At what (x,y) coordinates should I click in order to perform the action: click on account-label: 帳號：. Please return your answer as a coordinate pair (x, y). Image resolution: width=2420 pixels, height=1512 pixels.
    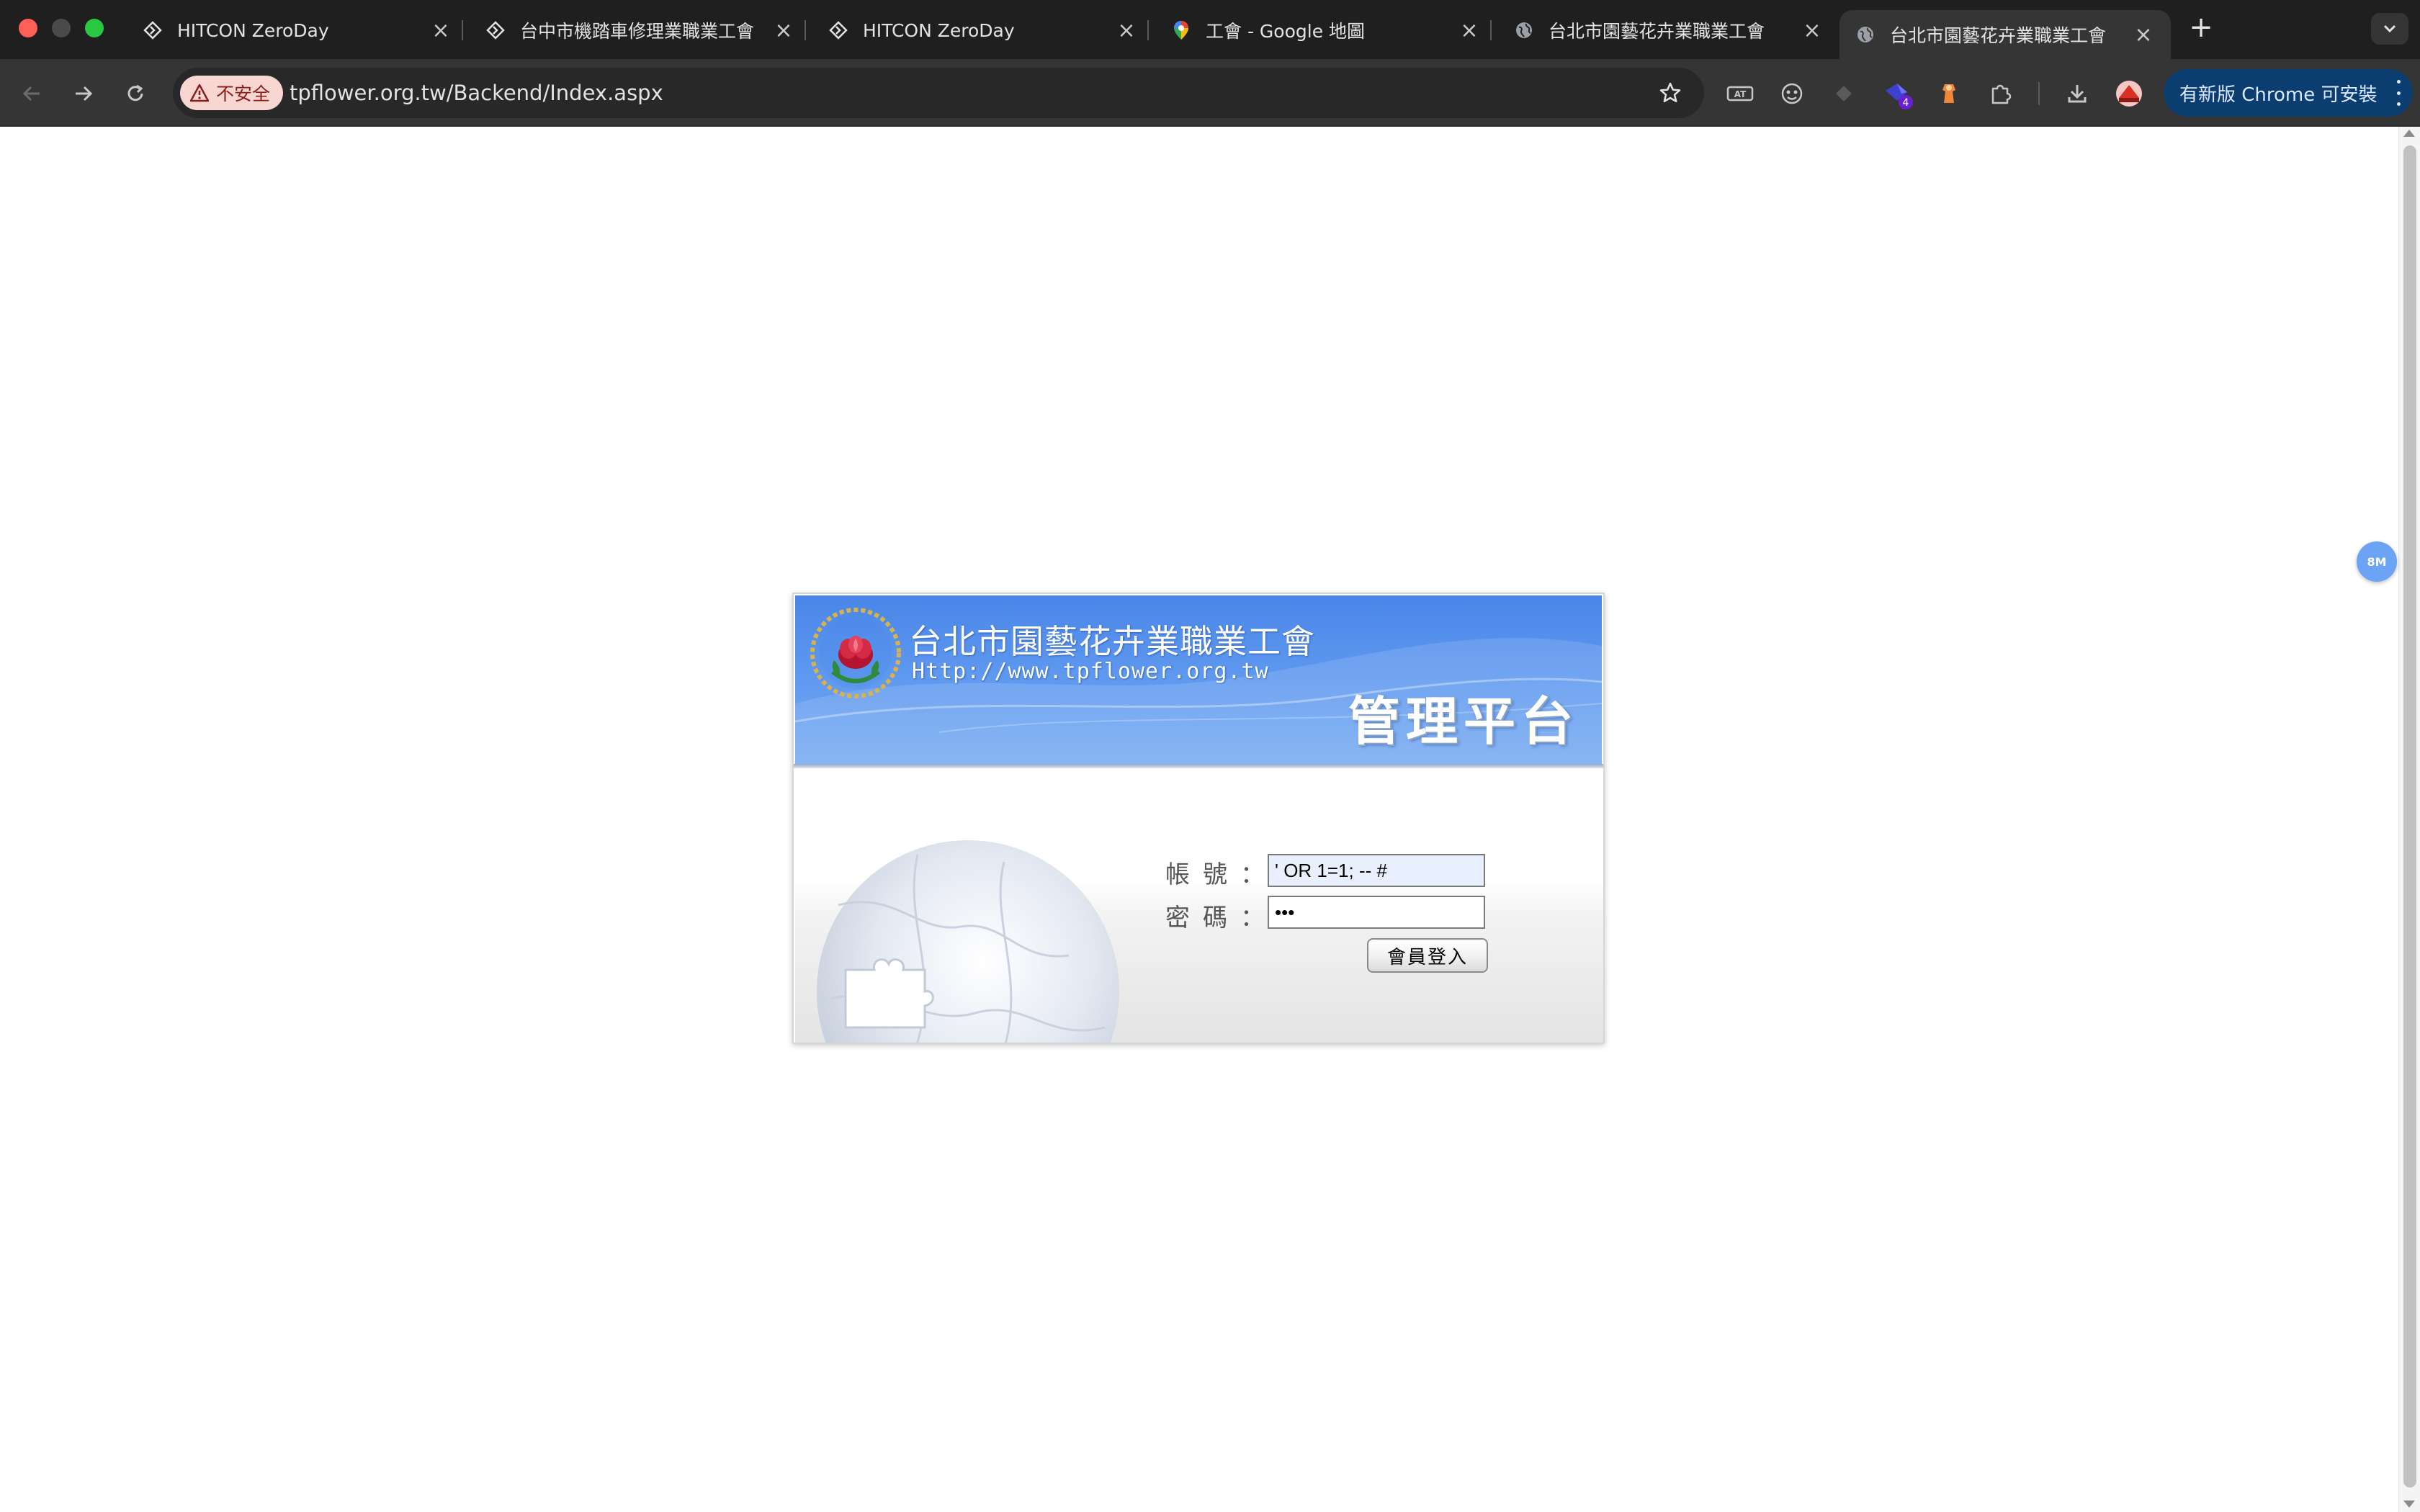
    Looking at the image, I should click on (1221, 874).